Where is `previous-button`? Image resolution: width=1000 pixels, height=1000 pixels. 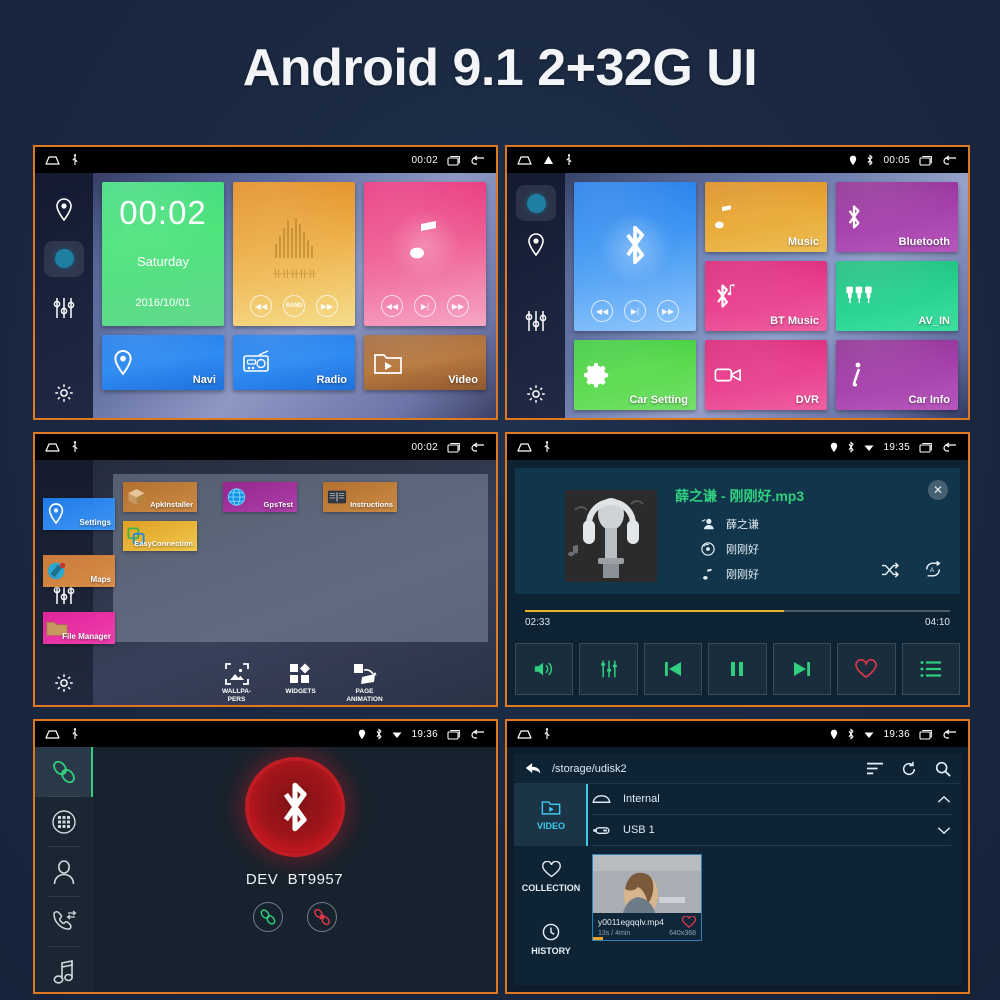
previous-button is located at coordinates (673, 669).